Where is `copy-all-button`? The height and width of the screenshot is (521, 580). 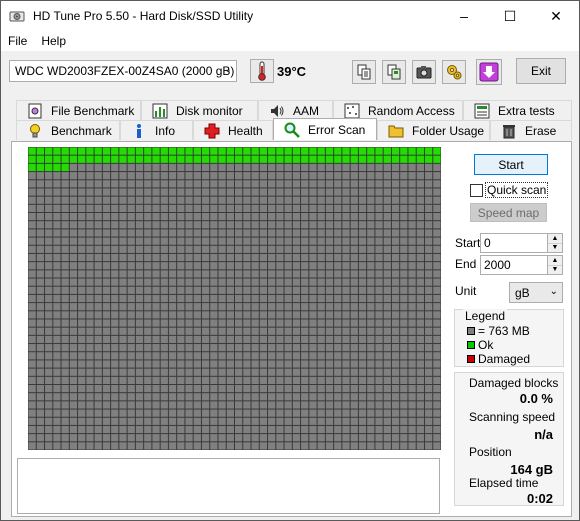
copy-all-button is located at coordinates (394, 72).